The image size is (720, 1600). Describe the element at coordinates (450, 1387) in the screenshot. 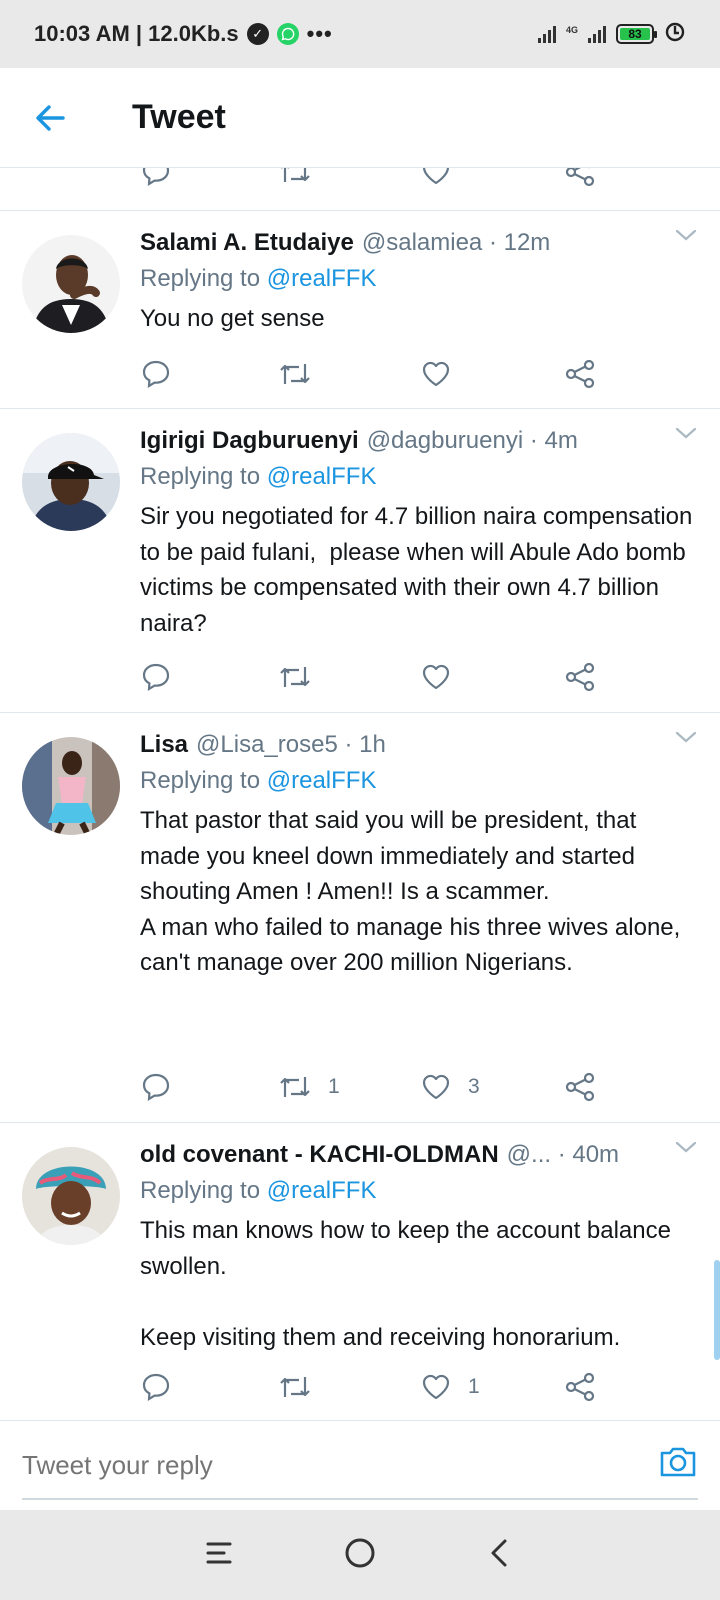

I see `like-button: 1` at that location.